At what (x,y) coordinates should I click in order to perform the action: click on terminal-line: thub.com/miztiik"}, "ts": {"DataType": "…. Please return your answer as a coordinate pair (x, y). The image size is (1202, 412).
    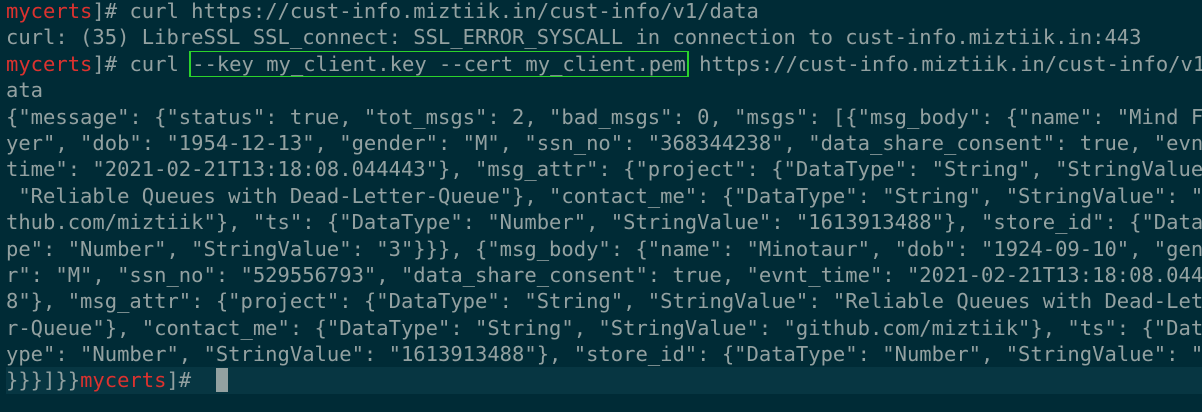
    Looking at the image, I should click on (604, 222).